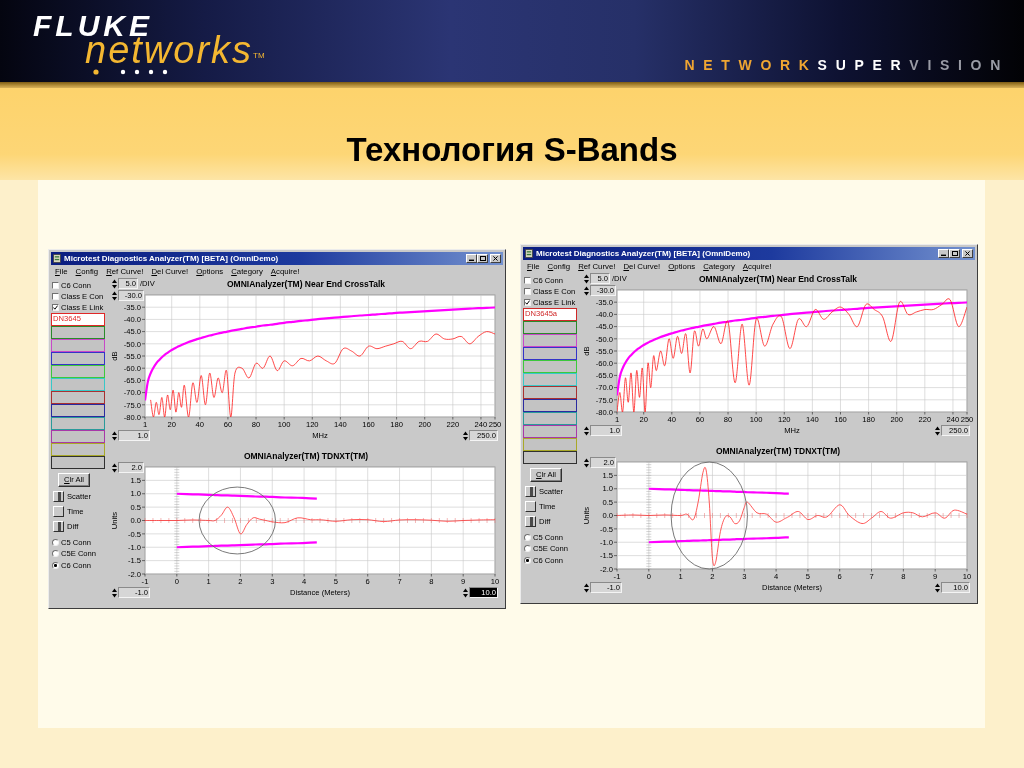 The height and width of the screenshot is (768, 1024). Describe the element at coordinates (512, 150) in the screenshot. I see `slide-title: Технология S-Bands` at that location.